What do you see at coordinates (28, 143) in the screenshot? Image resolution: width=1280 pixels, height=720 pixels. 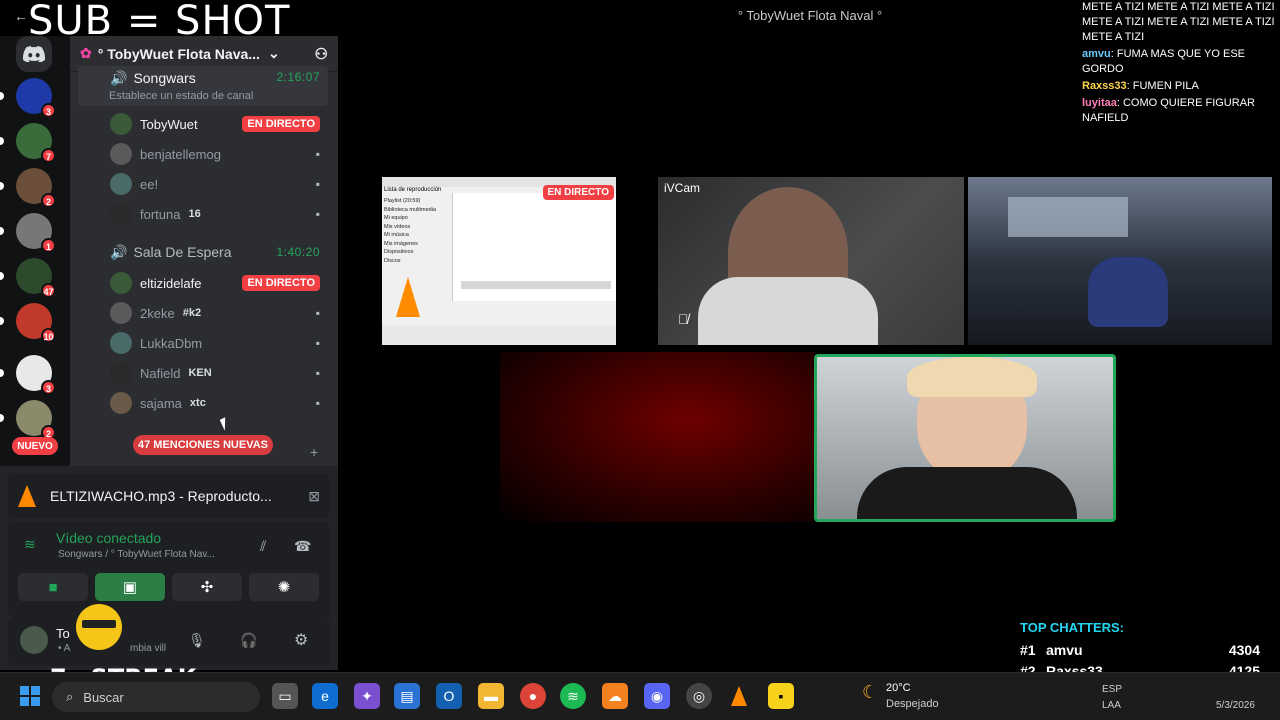 I see `server-icon: 7` at bounding box center [28, 143].